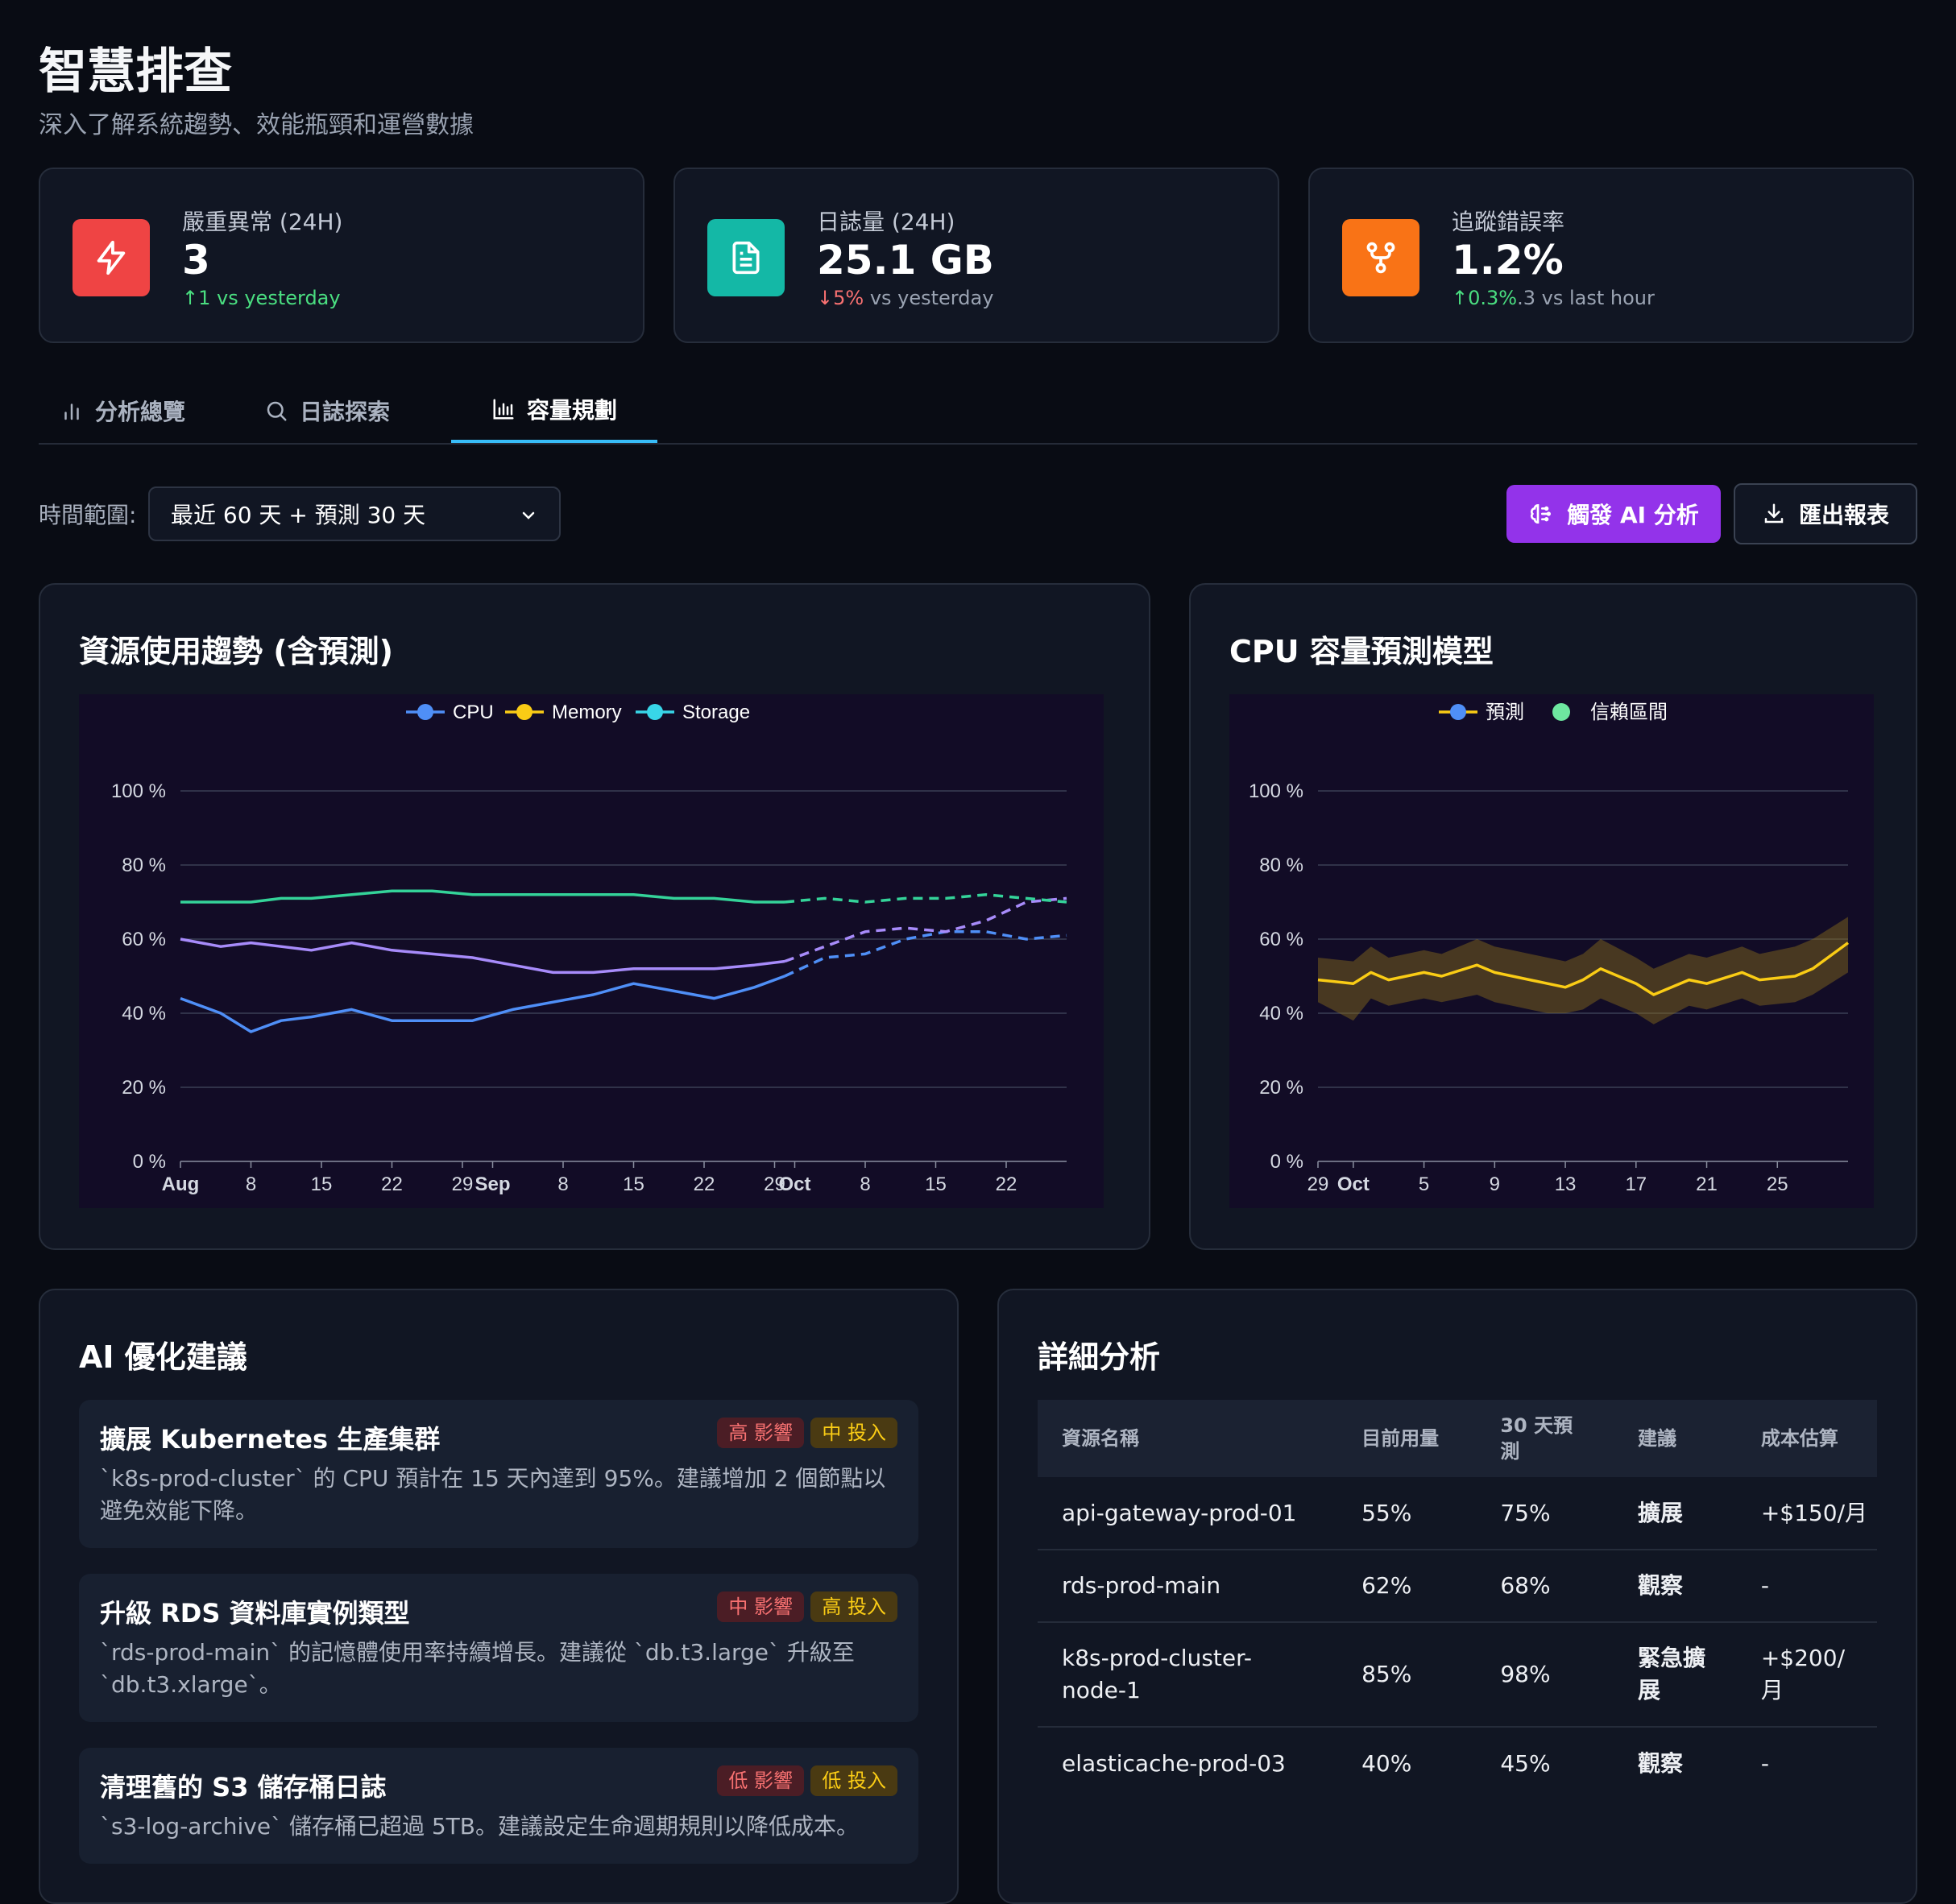 The height and width of the screenshot is (1904, 1956). What do you see at coordinates (482, 956) in the screenshot?
I see `series-line-memory` at bounding box center [482, 956].